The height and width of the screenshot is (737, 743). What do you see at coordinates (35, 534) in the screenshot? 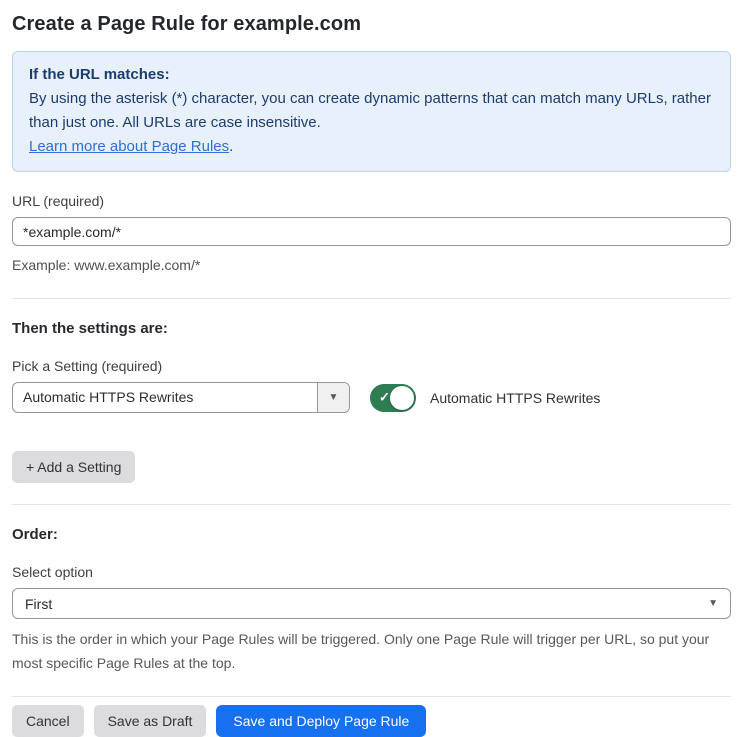
I see `order-section-heading: Order:` at bounding box center [35, 534].